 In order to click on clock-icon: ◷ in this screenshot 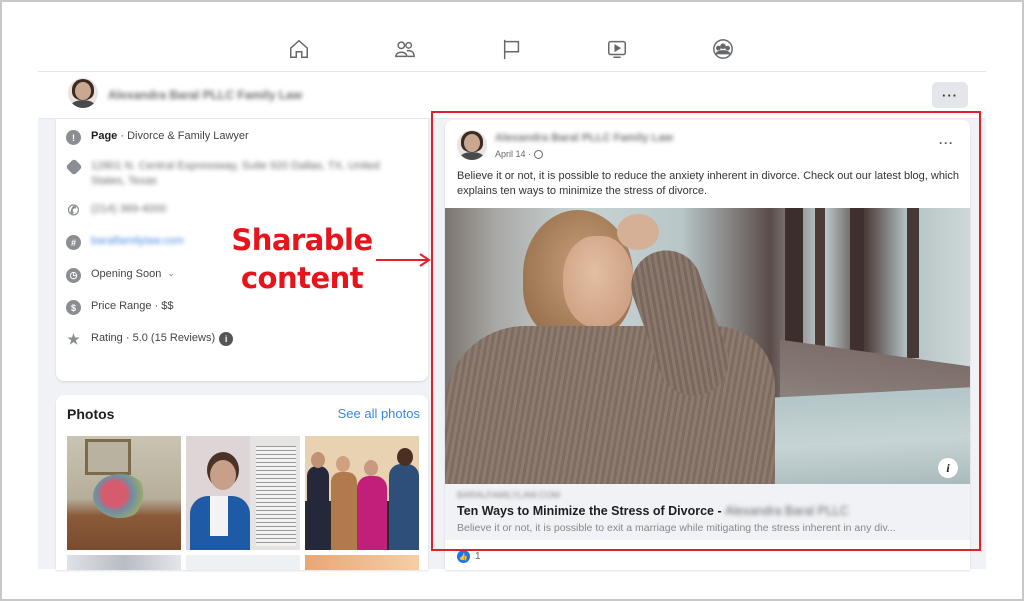, I will do `click(73, 275)`.